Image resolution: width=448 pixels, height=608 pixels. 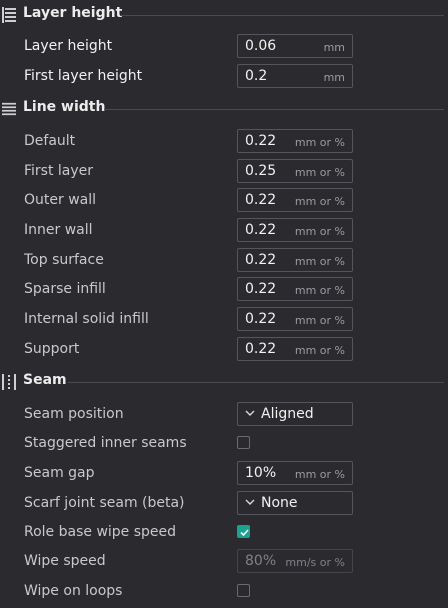 I want to click on line-width-icon, so click(x=9, y=109).